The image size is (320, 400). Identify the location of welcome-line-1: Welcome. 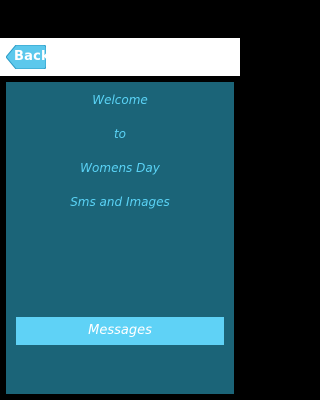
(120, 100).